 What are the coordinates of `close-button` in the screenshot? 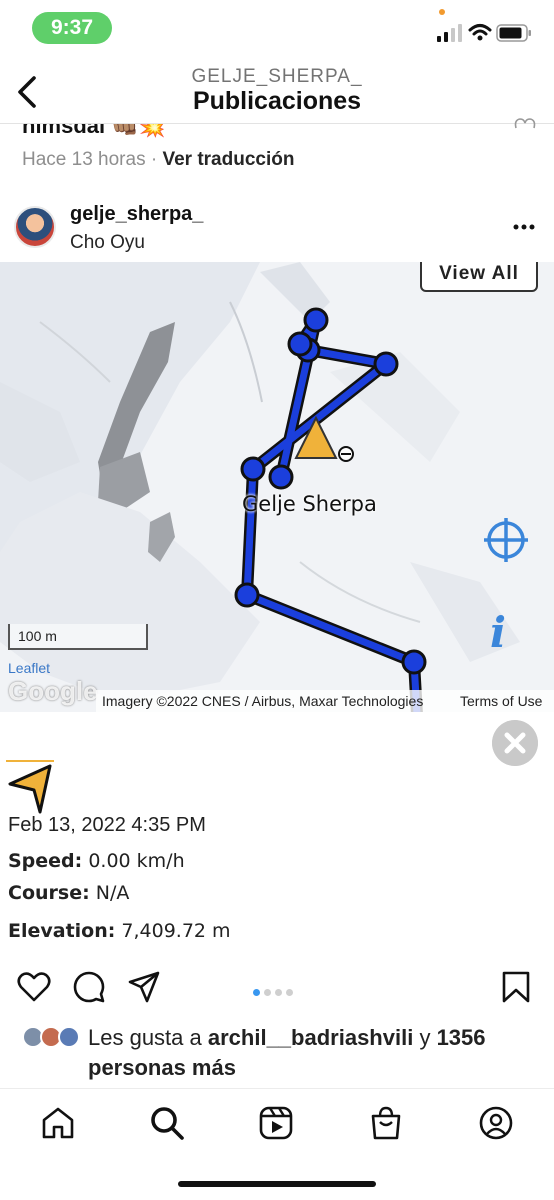 It's located at (515, 743).